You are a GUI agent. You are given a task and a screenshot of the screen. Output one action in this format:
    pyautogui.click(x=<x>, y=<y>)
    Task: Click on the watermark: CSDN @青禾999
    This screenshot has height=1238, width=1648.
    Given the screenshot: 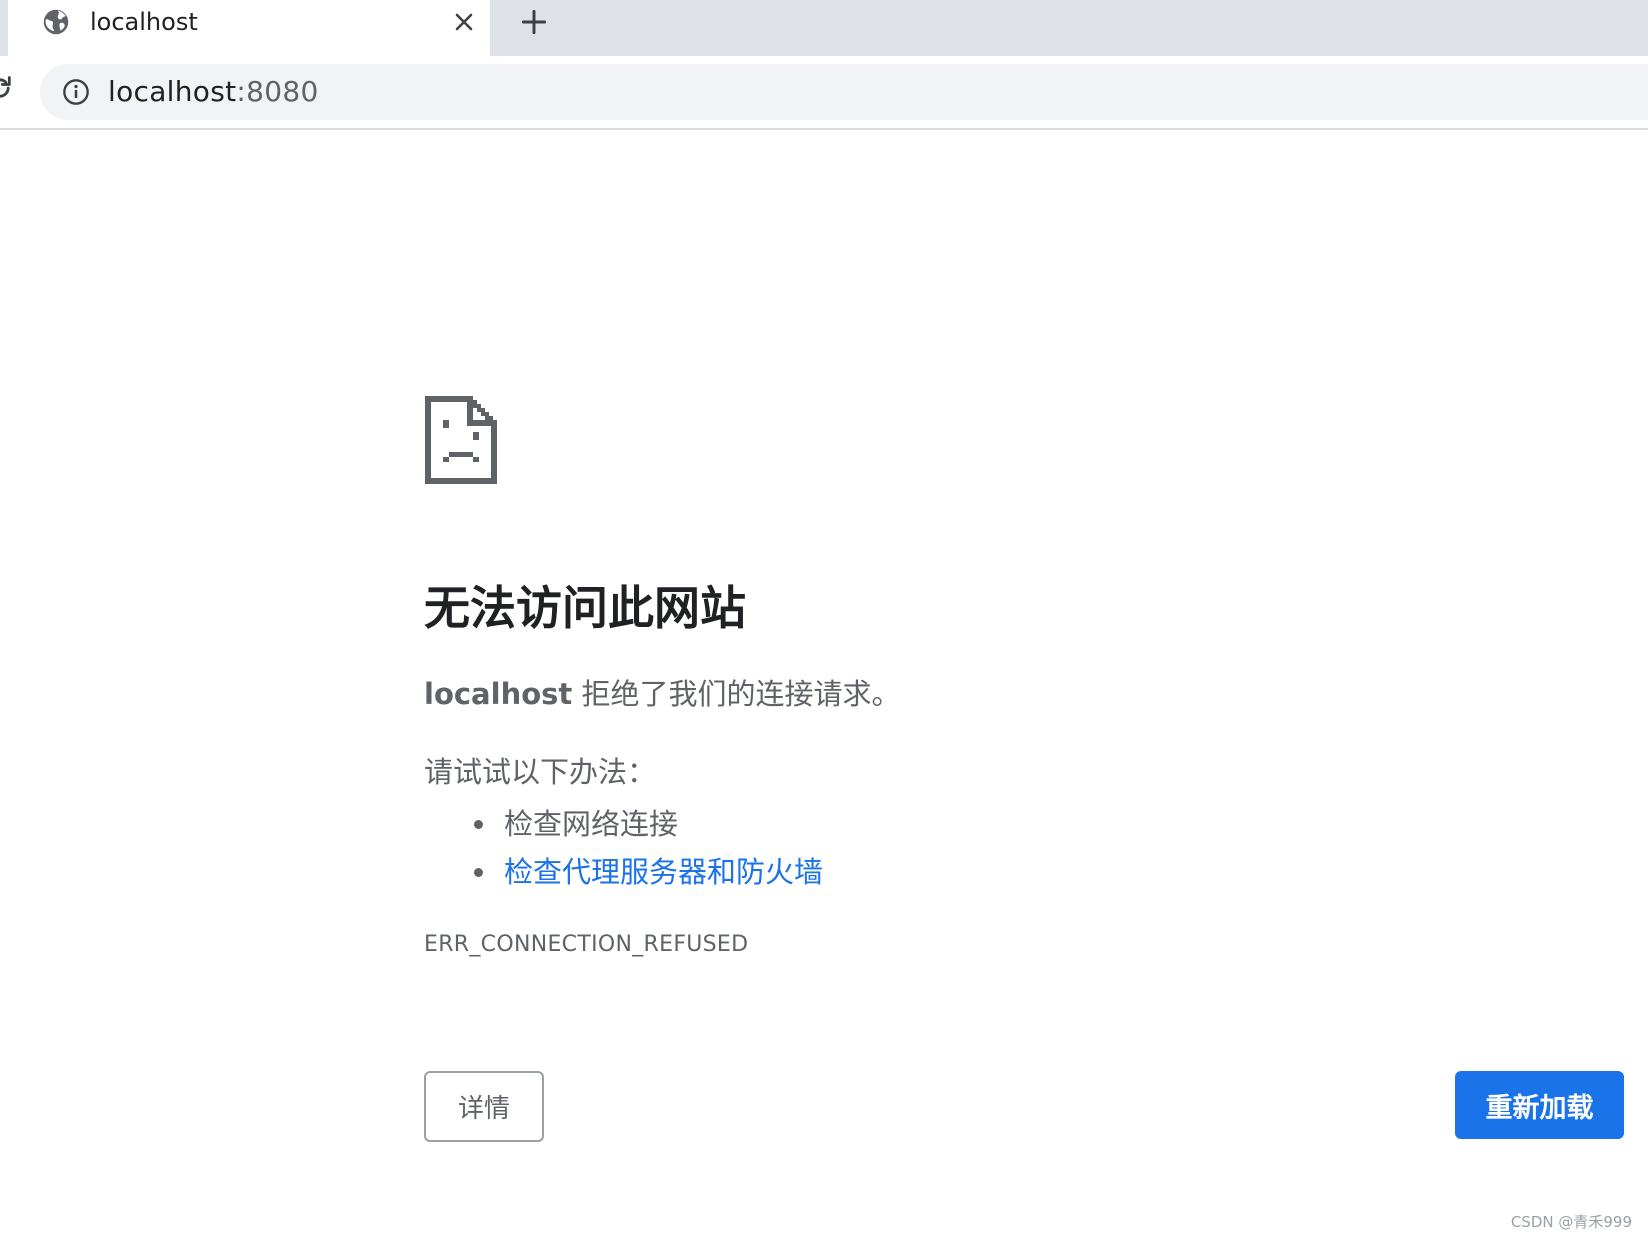 What is the action you would take?
    pyautogui.click(x=1571, y=1222)
    